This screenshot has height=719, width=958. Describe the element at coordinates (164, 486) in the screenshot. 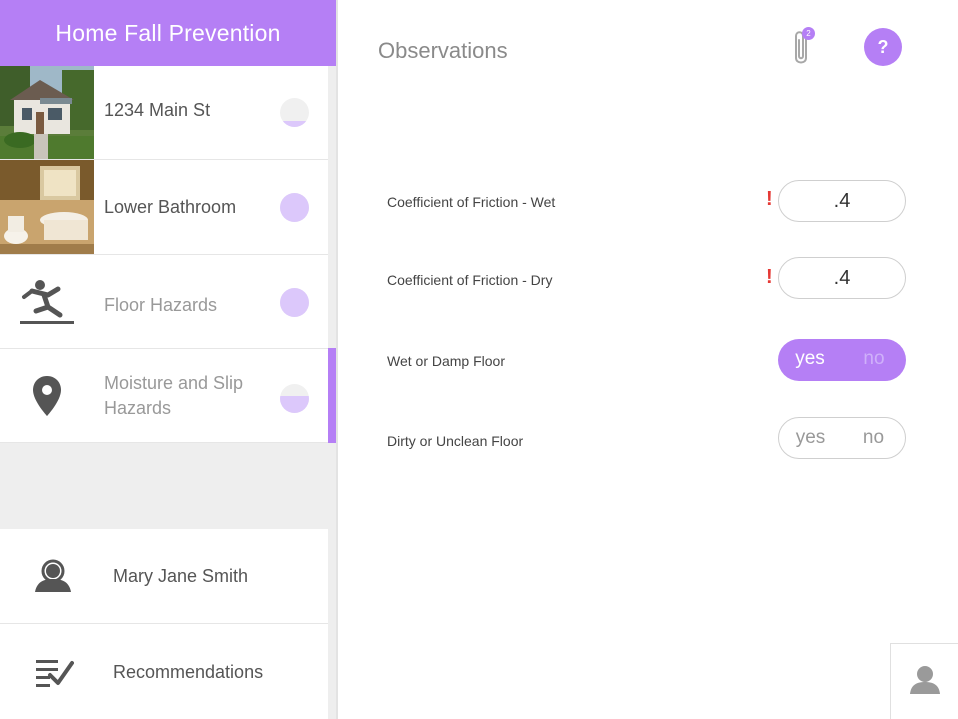

I see `sidebar-spacer` at that location.